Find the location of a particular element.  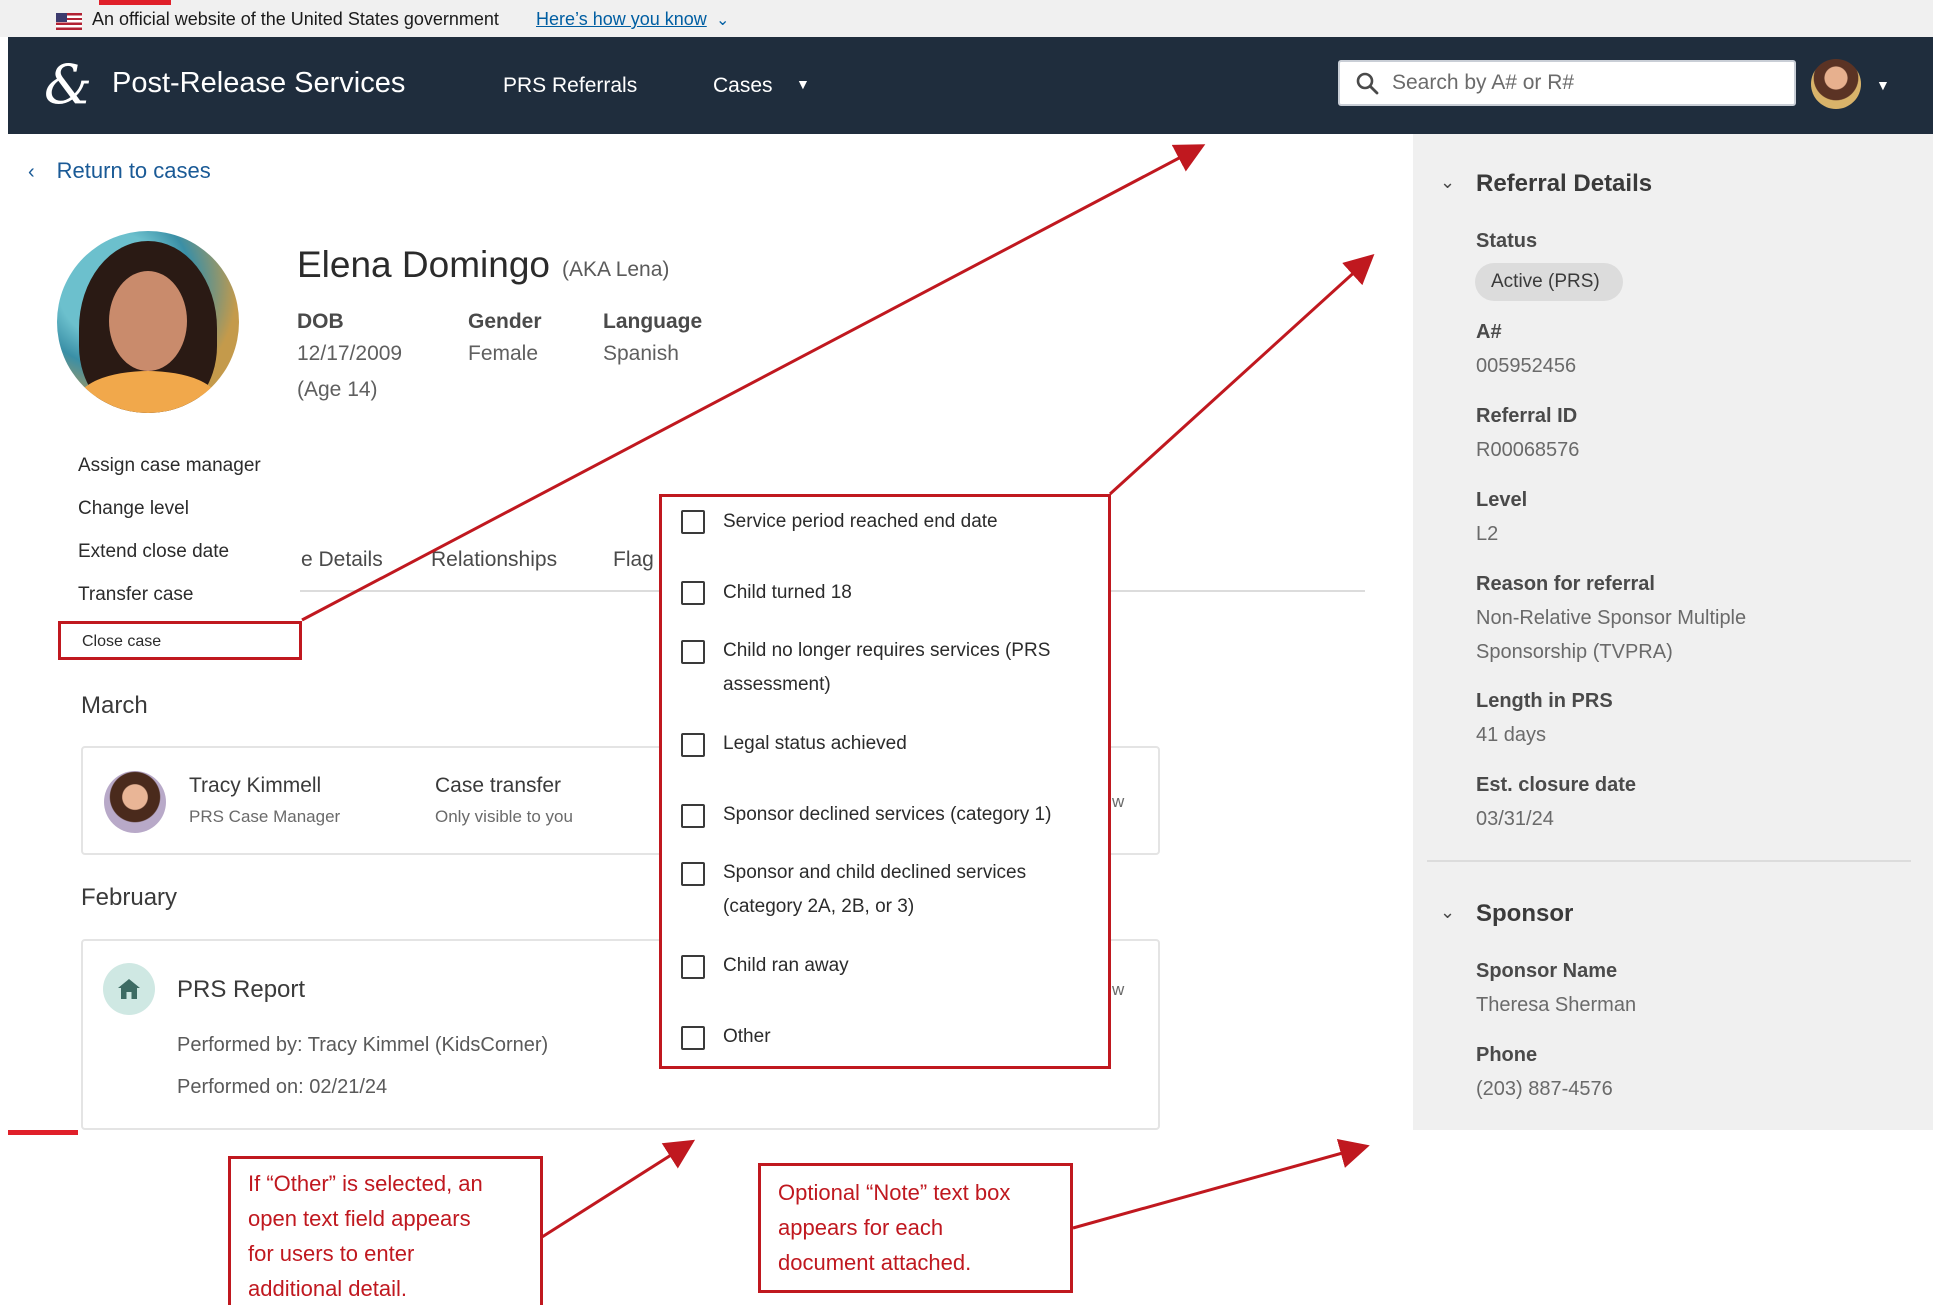

search-icon is located at coordinates (1367, 83).